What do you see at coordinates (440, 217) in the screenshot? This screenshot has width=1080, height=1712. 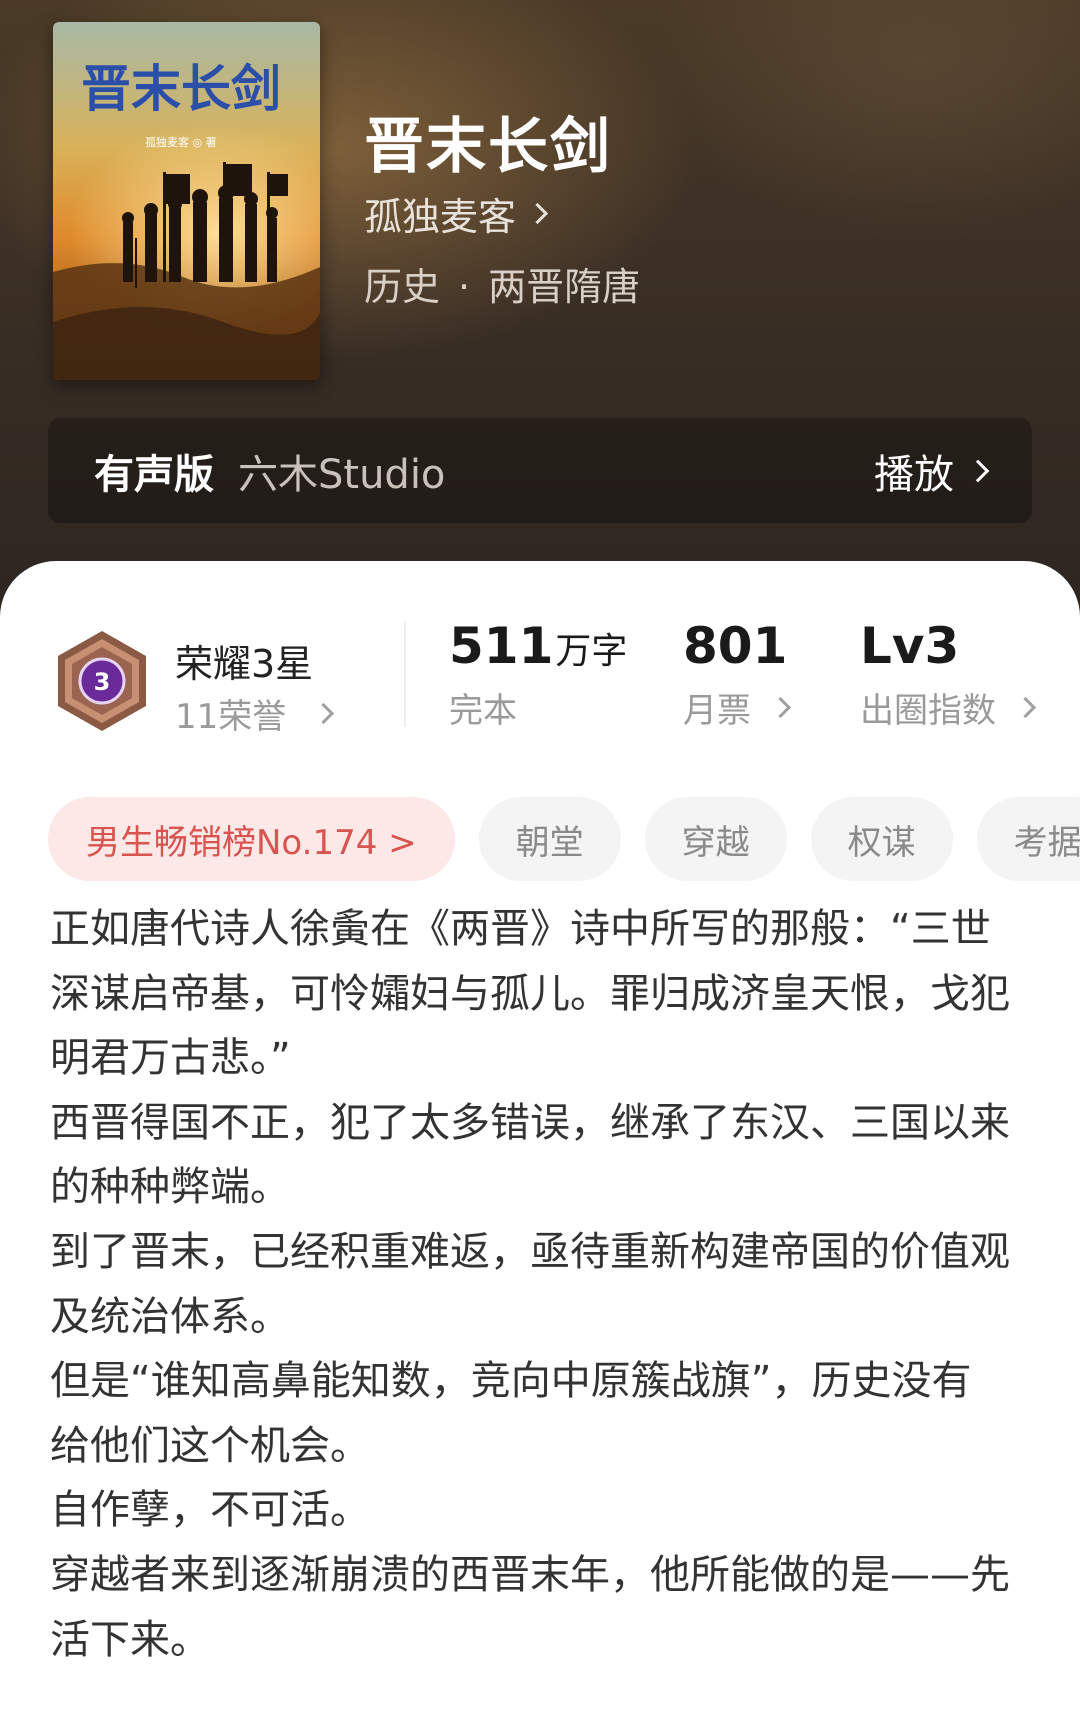 I see `author-name: 孤独麦客` at bounding box center [440, 217].